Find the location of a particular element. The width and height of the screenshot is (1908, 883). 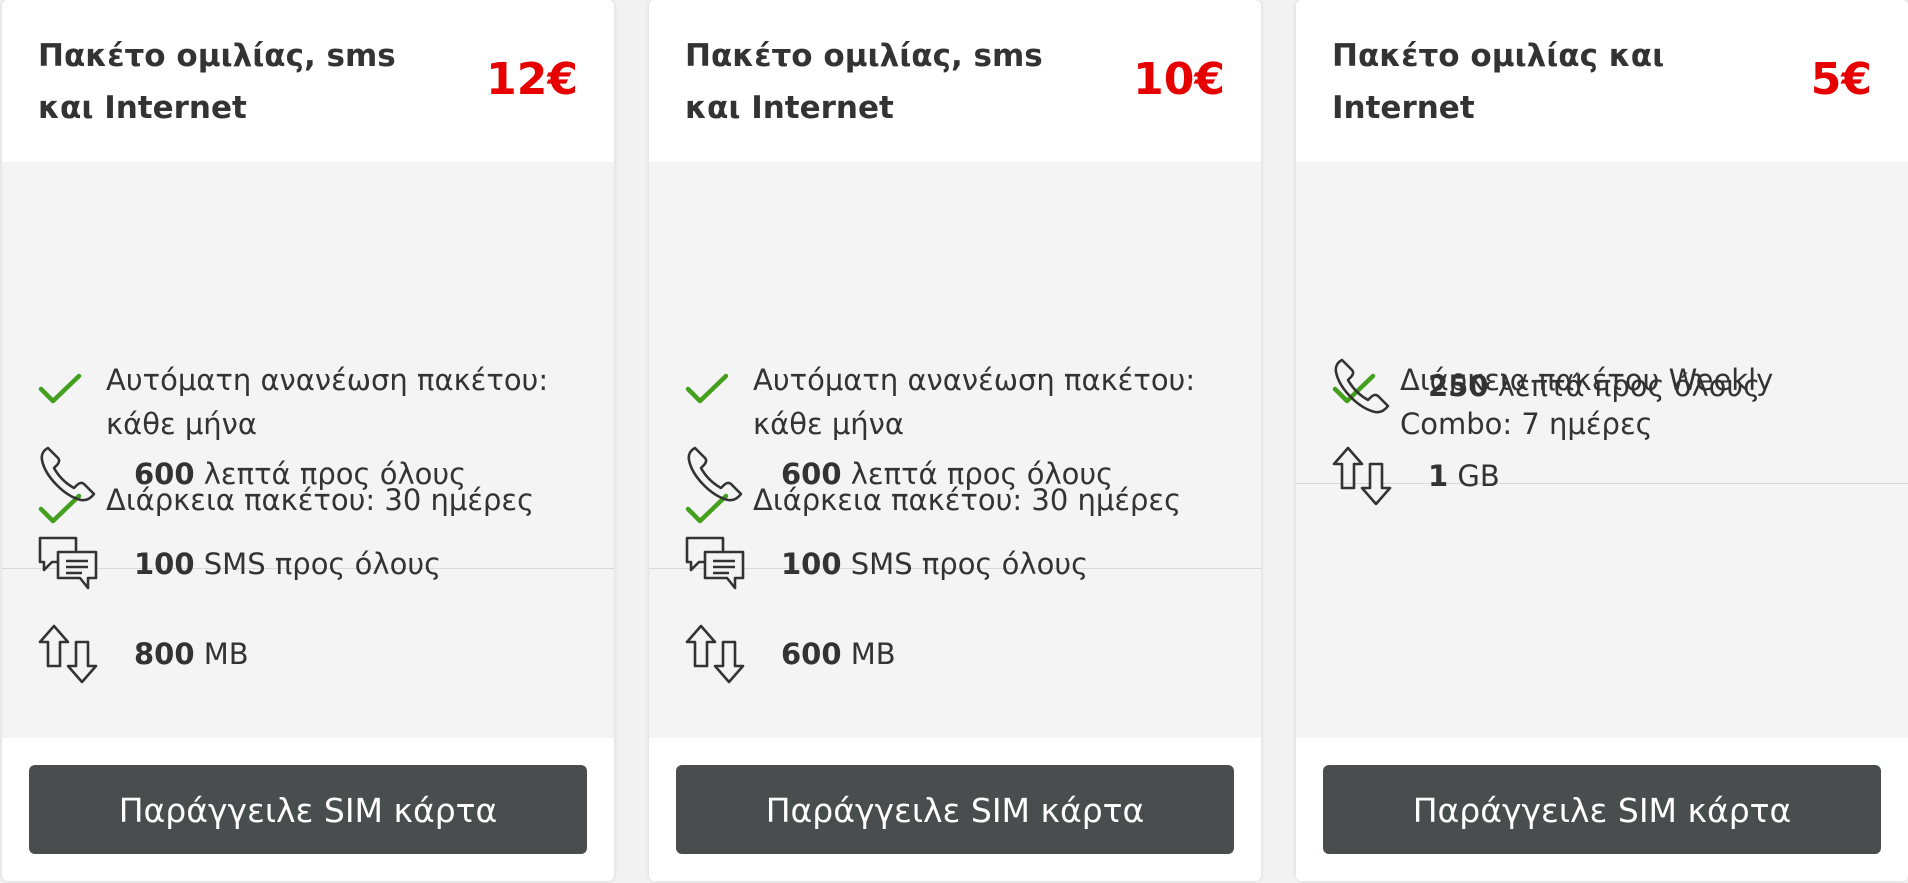

plan-header: Πακέτο ομιλίας, sms και Internet 12€ is located at coordinates (308, 81).